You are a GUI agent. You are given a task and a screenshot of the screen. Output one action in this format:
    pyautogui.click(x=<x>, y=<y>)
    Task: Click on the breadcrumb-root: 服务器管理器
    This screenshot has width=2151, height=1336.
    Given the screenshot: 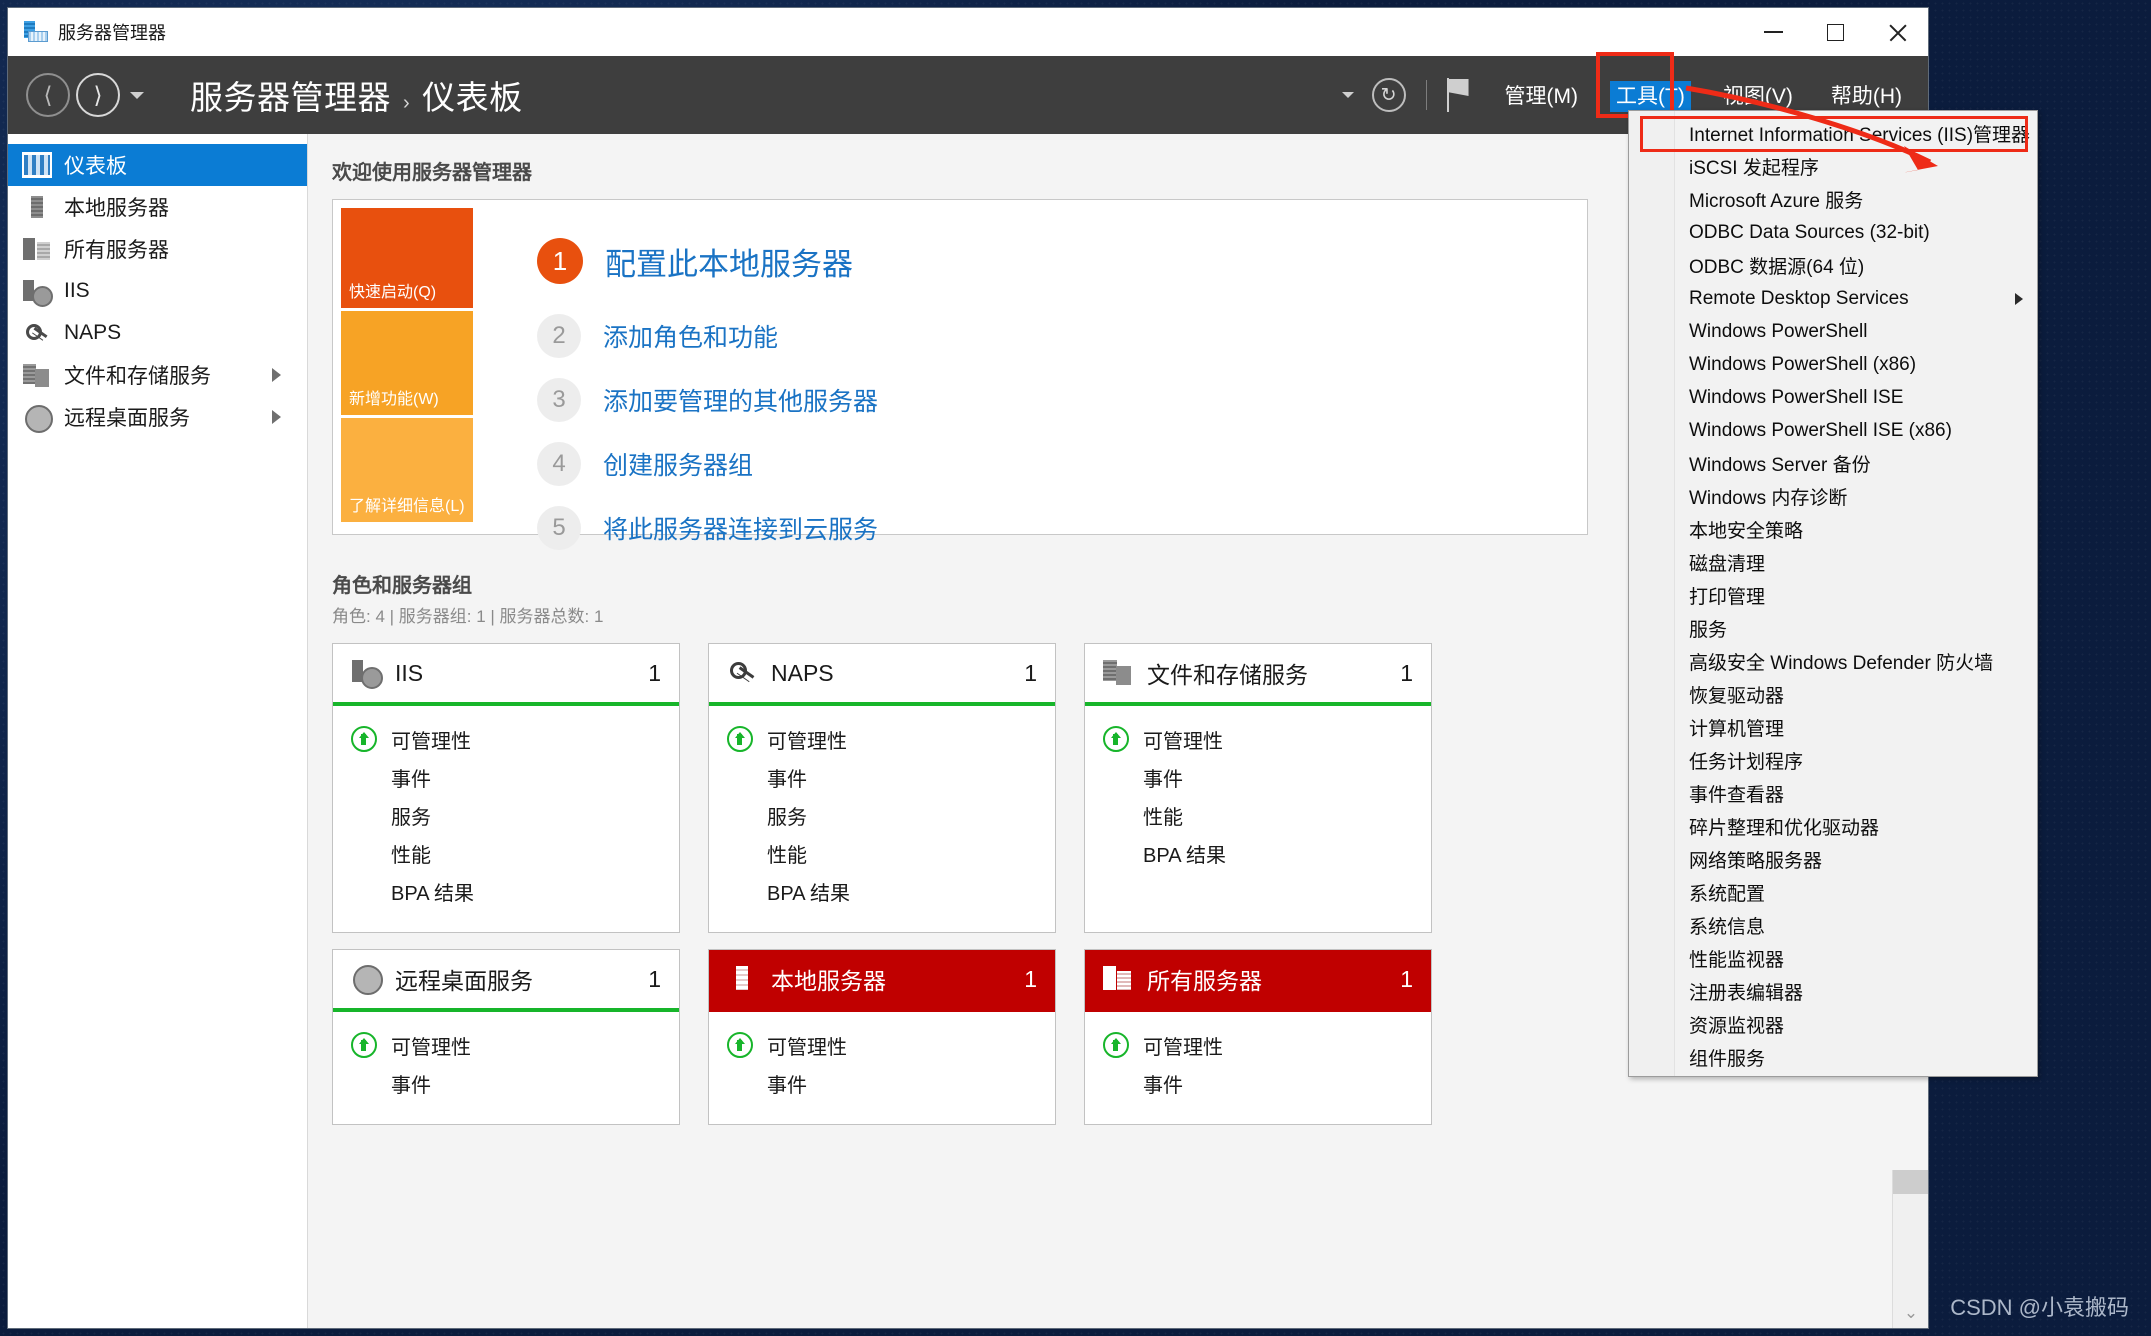 What is the action you would take?
    pyautogui.click(x=290, y=95)
    